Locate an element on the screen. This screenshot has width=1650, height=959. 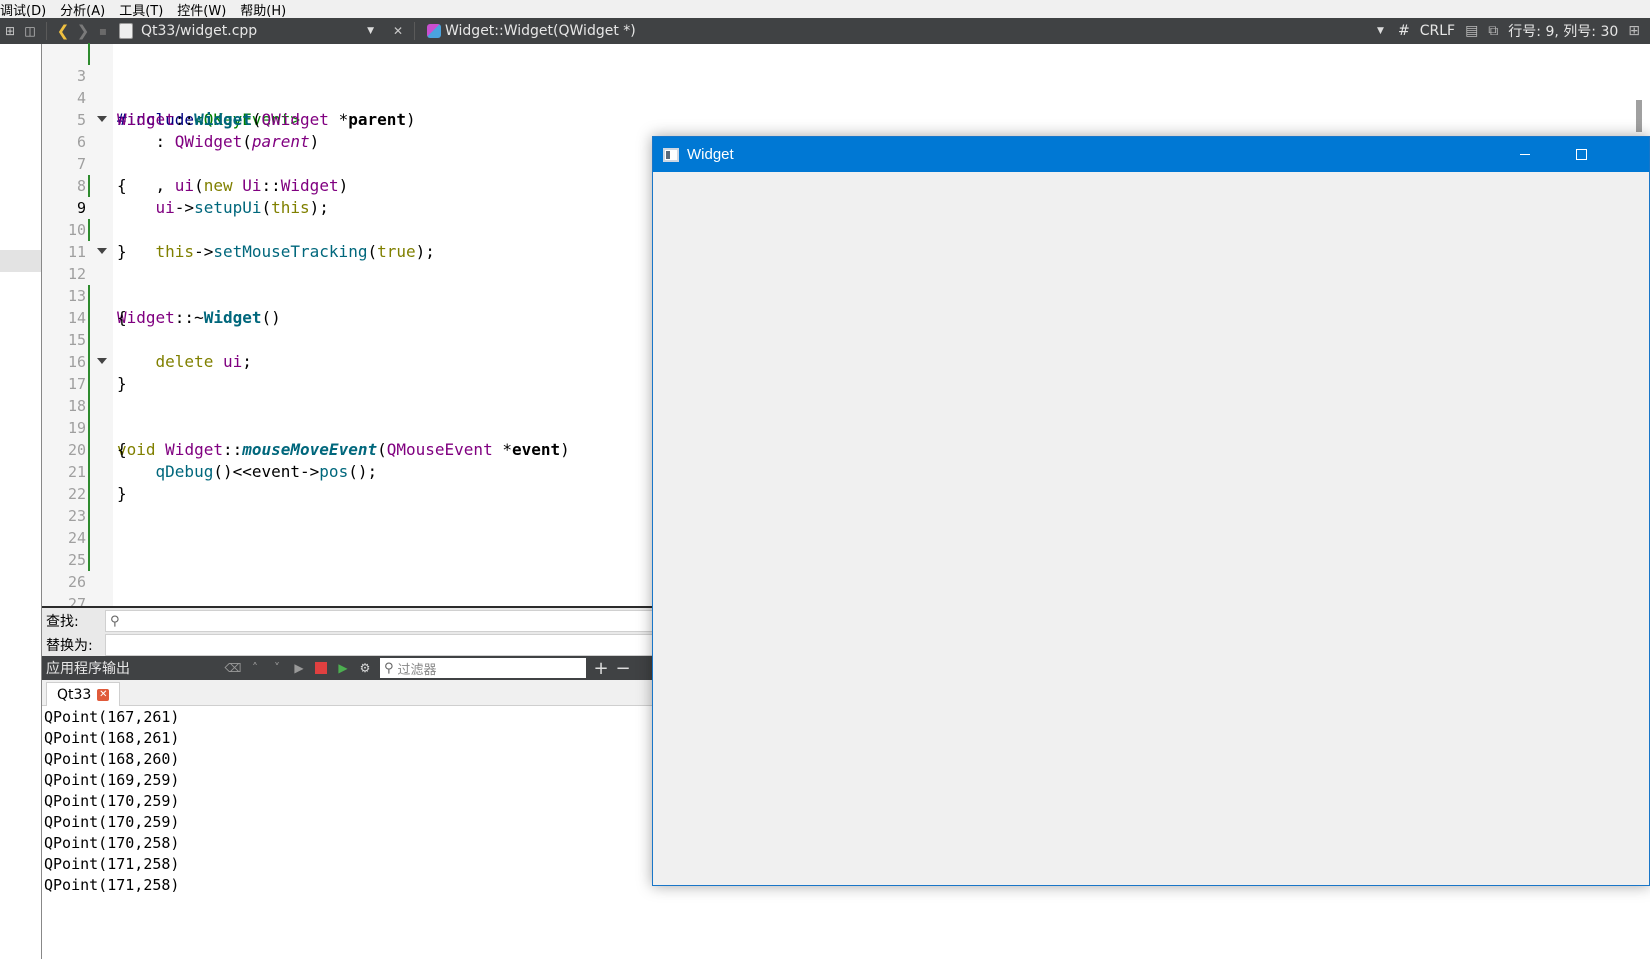
back-arrow-icon: ❮ is located at coordinates (63, 31).